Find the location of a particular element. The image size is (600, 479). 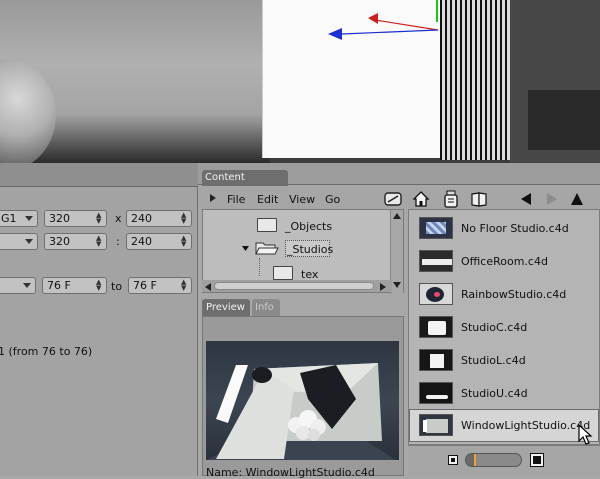

scroll-thumb is located at coordinates (294, 286).